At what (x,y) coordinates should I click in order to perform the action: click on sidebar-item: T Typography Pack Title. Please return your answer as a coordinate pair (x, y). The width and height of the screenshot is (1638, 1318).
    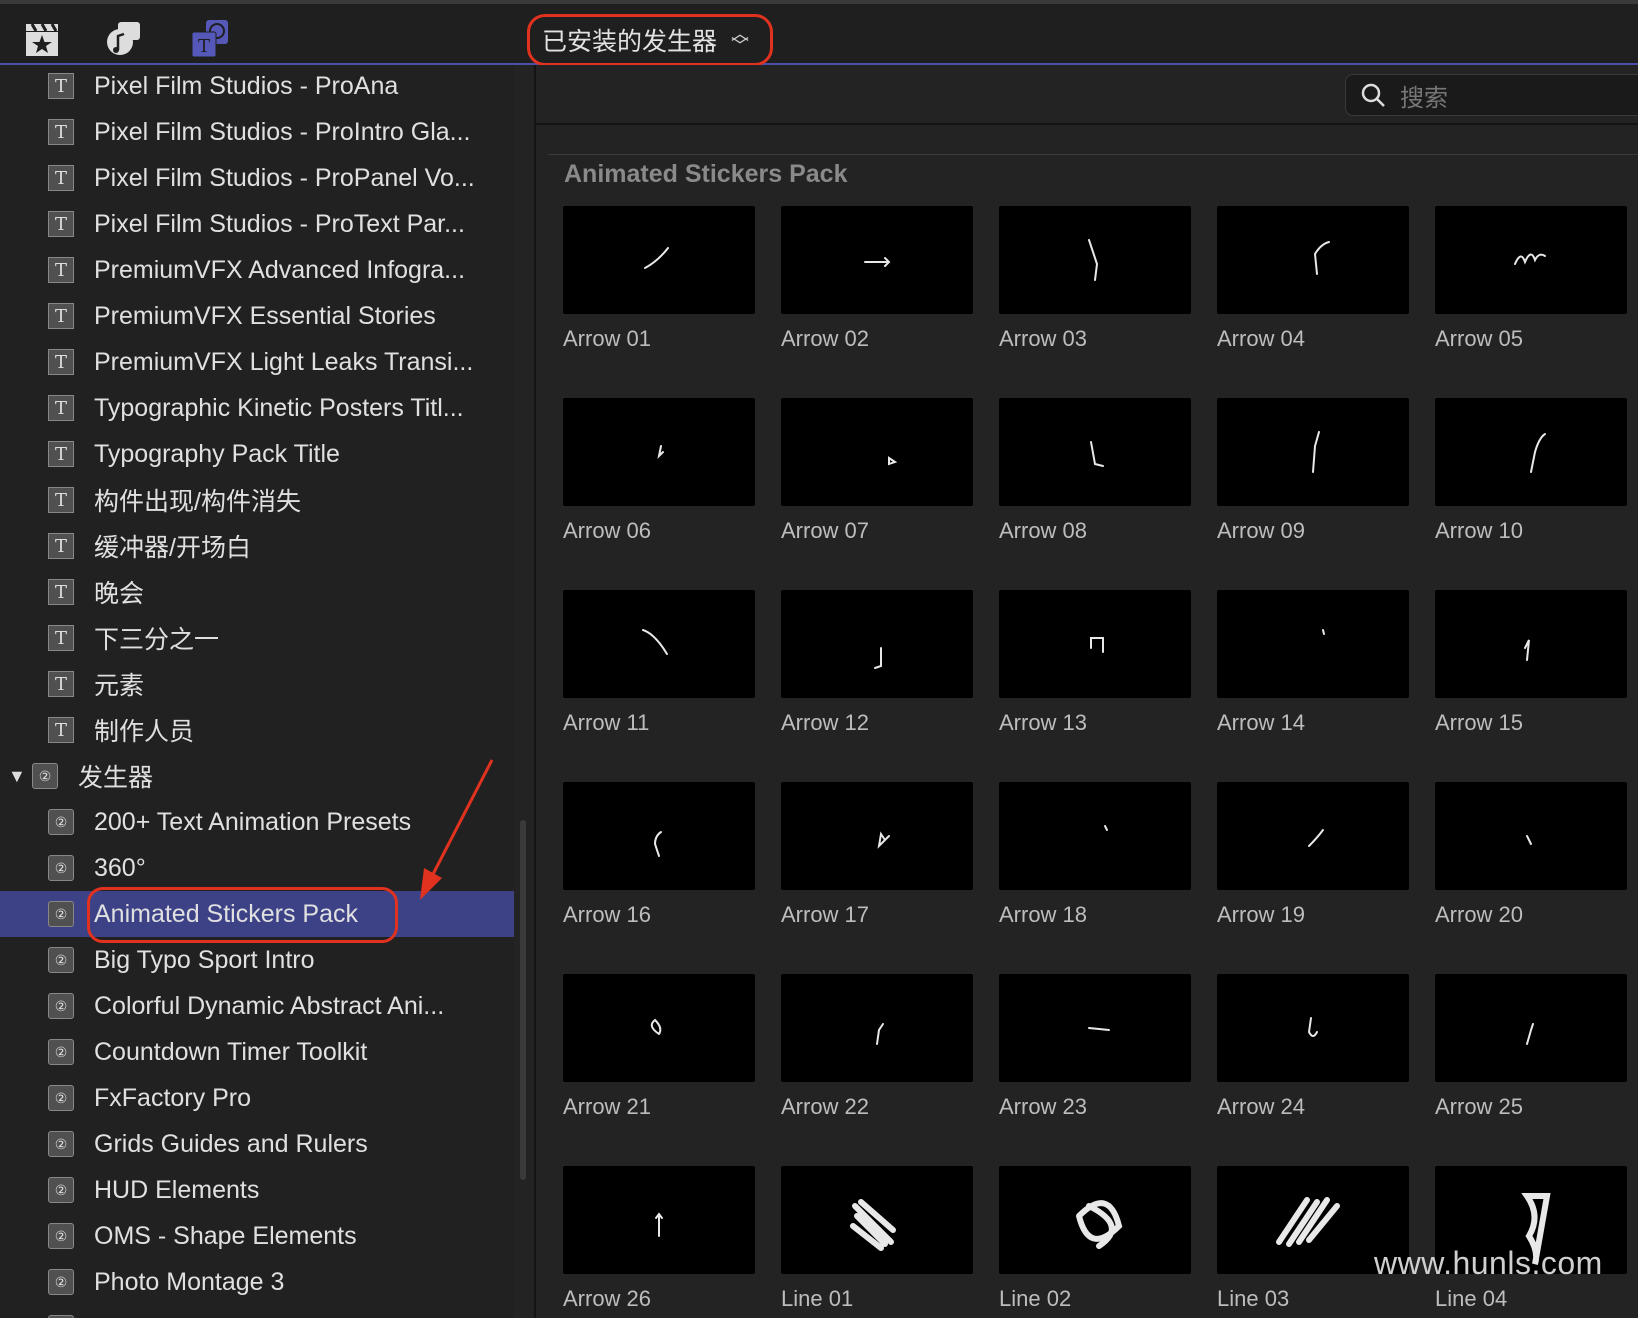
    Looking at the image, I should click on (257, 454).